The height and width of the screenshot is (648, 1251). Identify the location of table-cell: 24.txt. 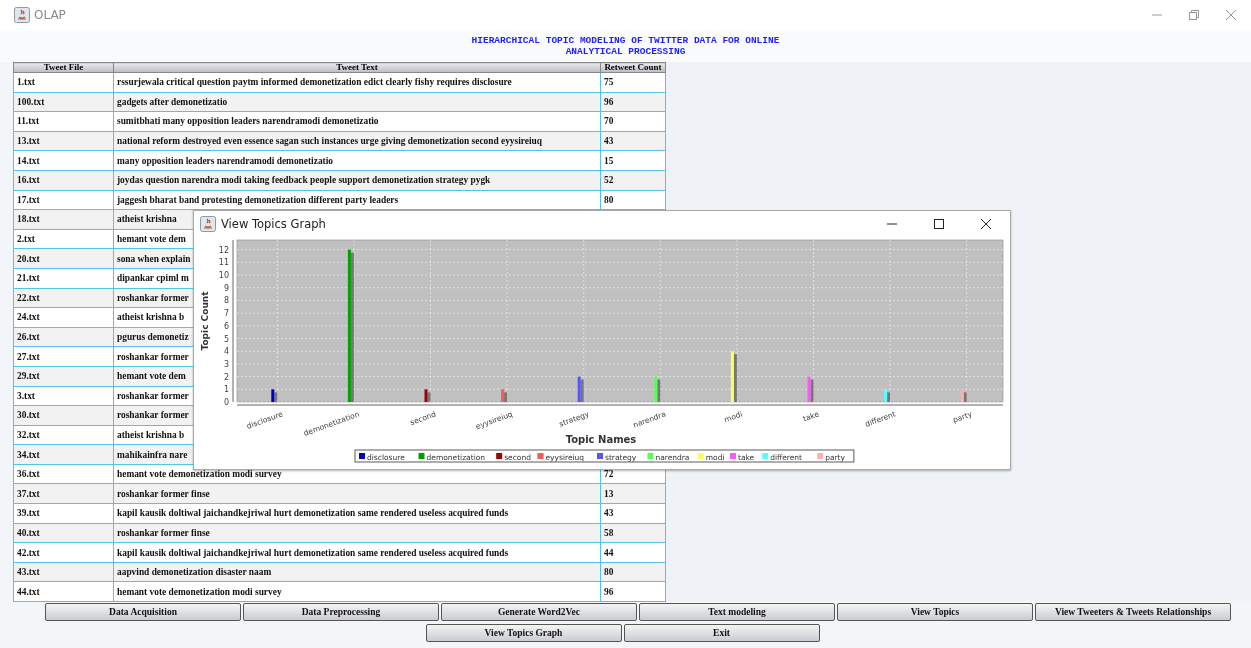
(63, 317).